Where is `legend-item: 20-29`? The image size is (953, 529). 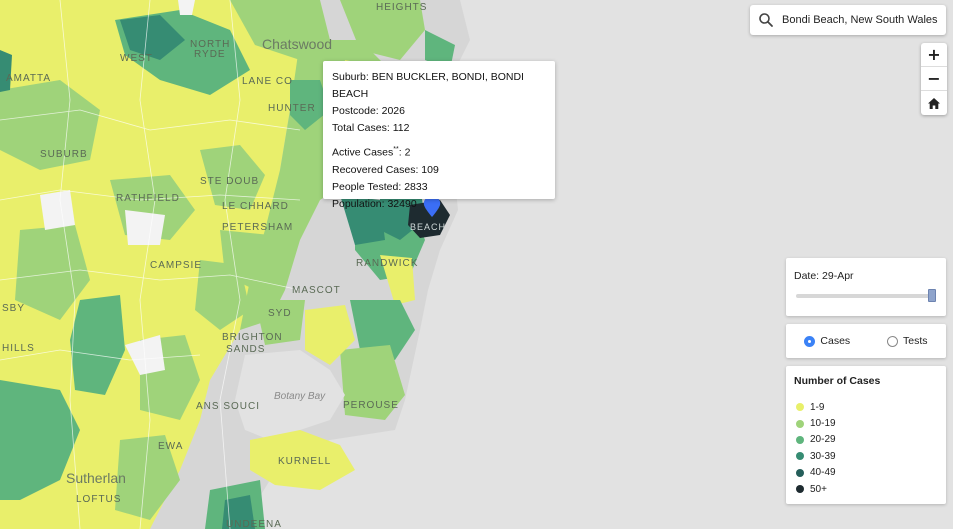 legend-item: 20-29 is located at coordinates (866, 440).